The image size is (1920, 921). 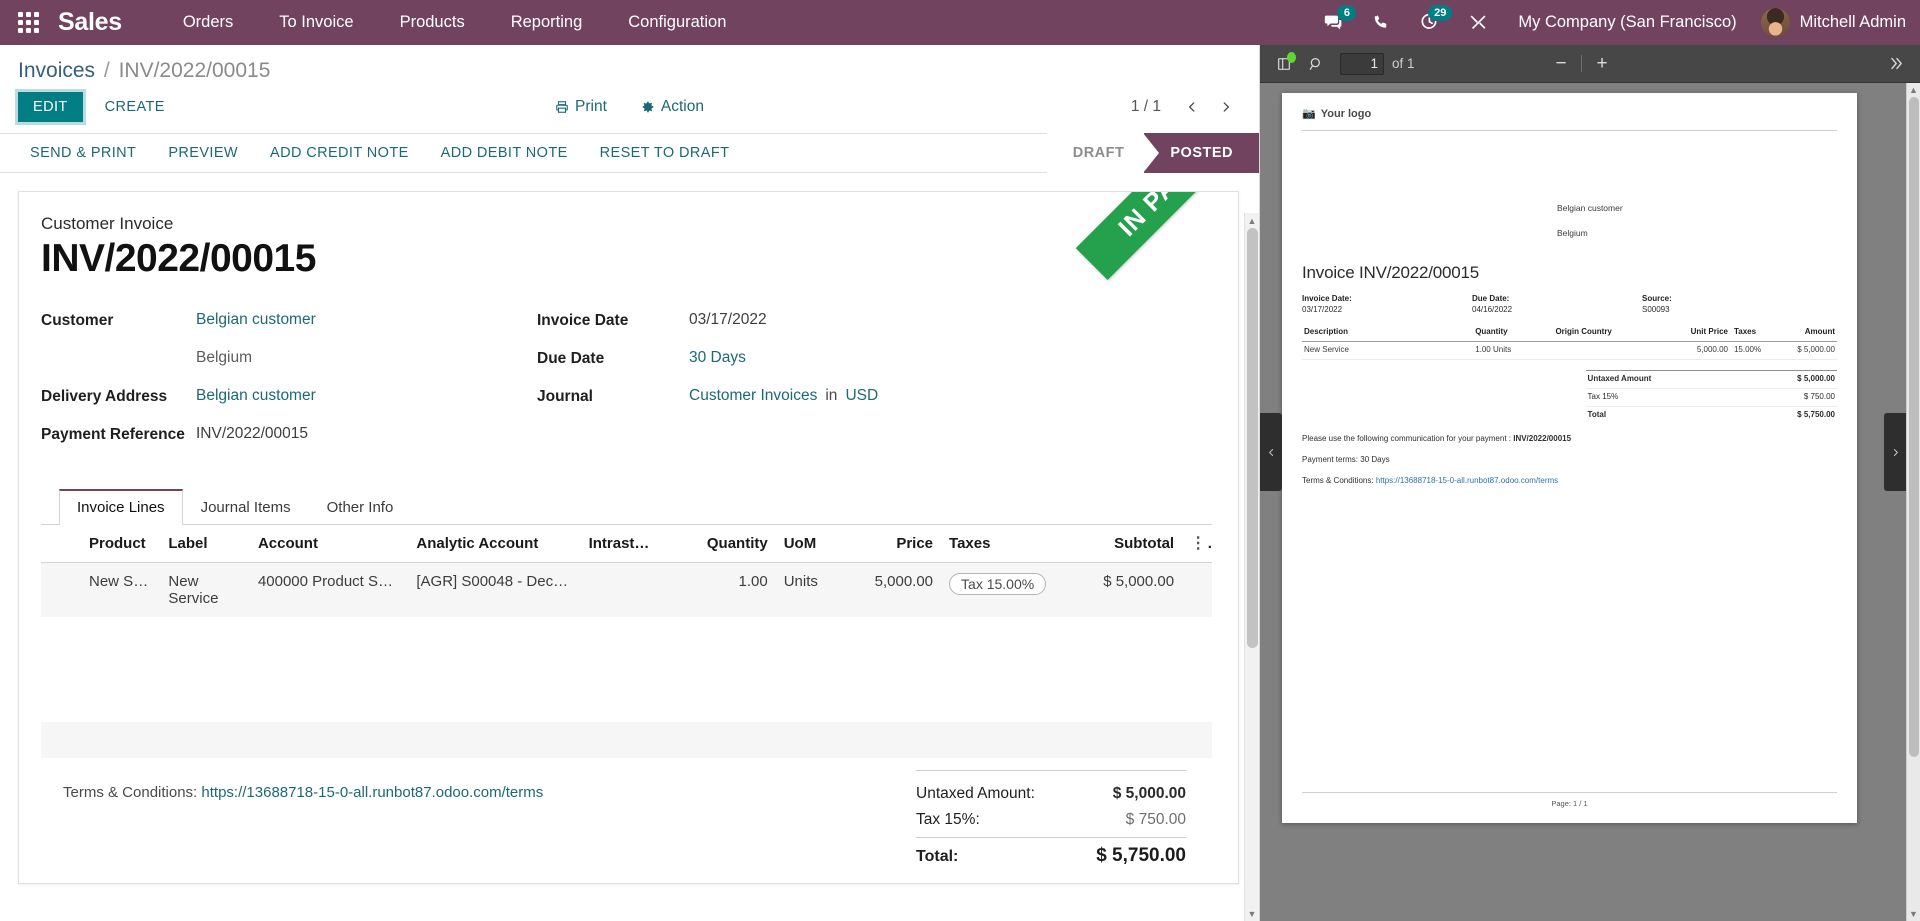 What do you see at coordinates (753, 396) in the screenshot?
I see `field-value-journal: Customer Invoices` at bounding box center [753, 396].